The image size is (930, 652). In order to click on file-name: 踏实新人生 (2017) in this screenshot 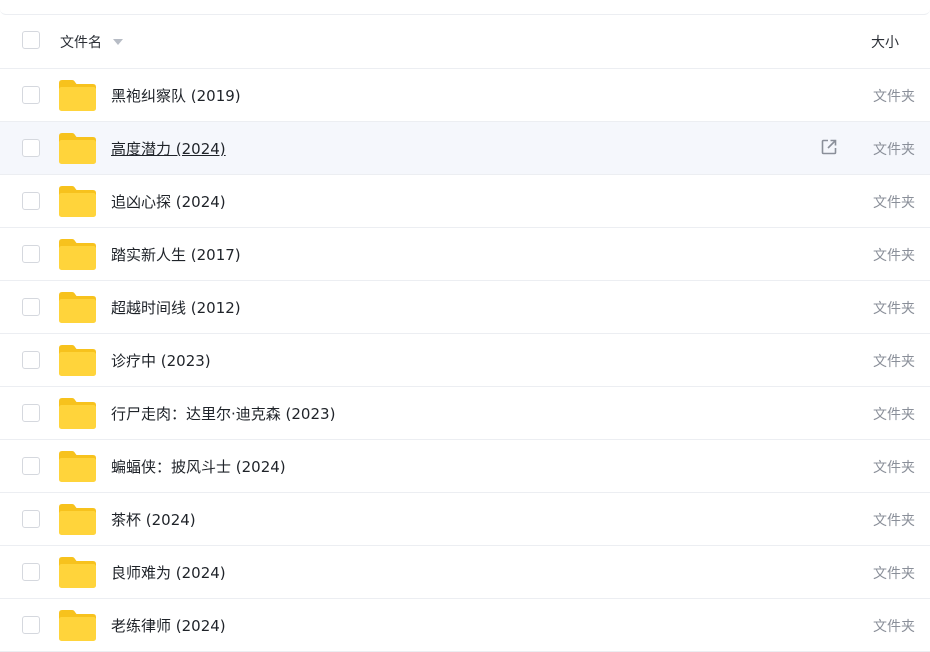, I will do `click(176, 254)`.